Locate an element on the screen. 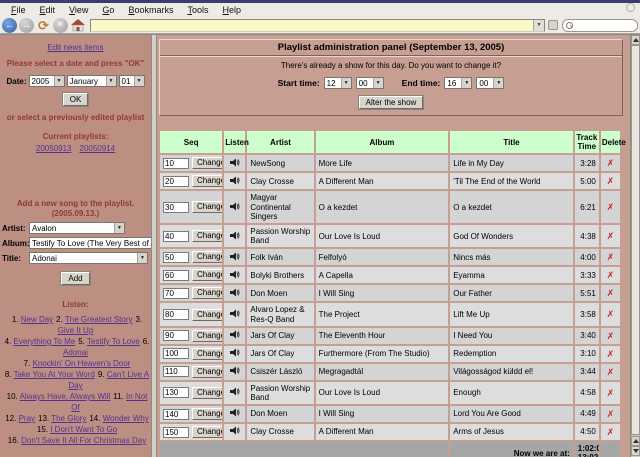 This screenshot has width=640, height=457. vertical-scrollbar is located at coordinates (635, 246).